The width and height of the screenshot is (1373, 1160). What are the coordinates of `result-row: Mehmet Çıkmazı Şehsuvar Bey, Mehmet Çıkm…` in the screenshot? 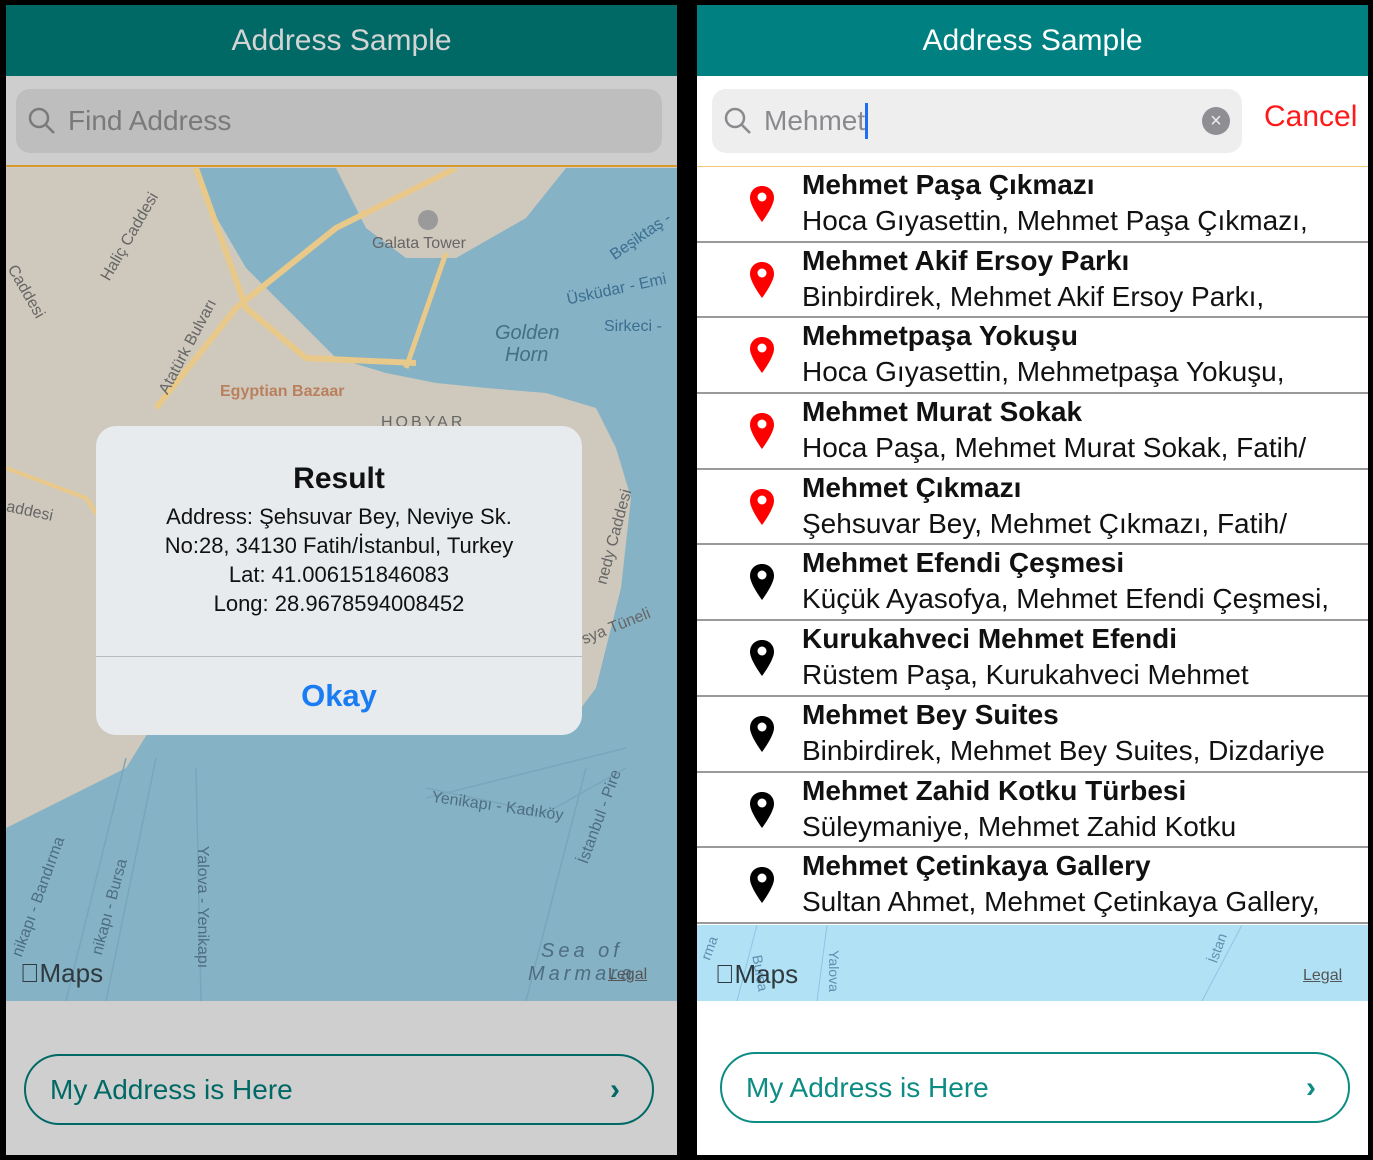 It's located at (1032, 508).